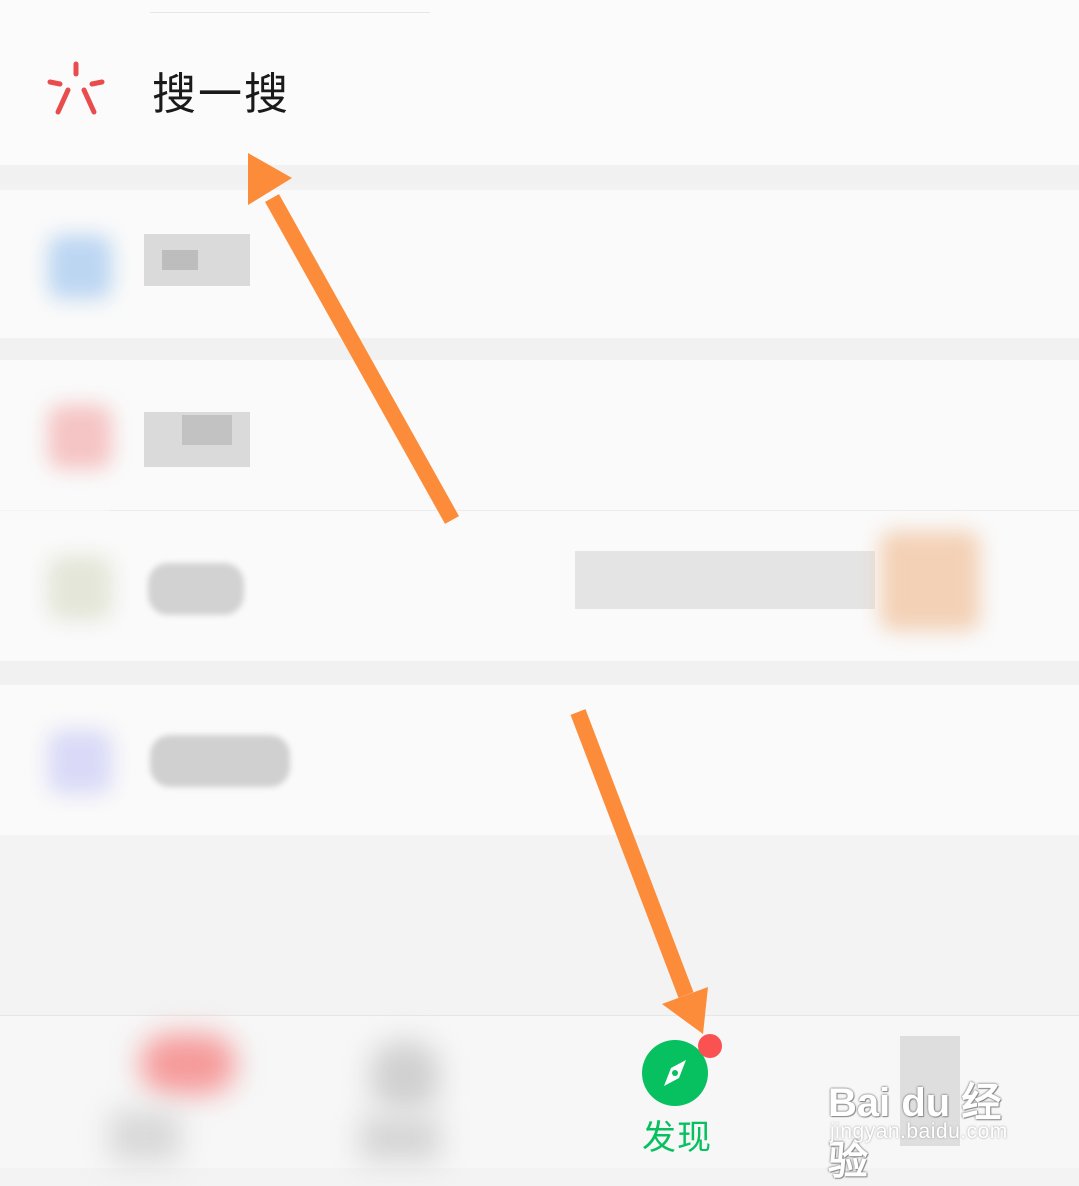 The width and height of the screenshot is (1079, 1186). Describe the element at coordinates (353, 338) in the screenshot. I see `arrow-to-search` at that location.